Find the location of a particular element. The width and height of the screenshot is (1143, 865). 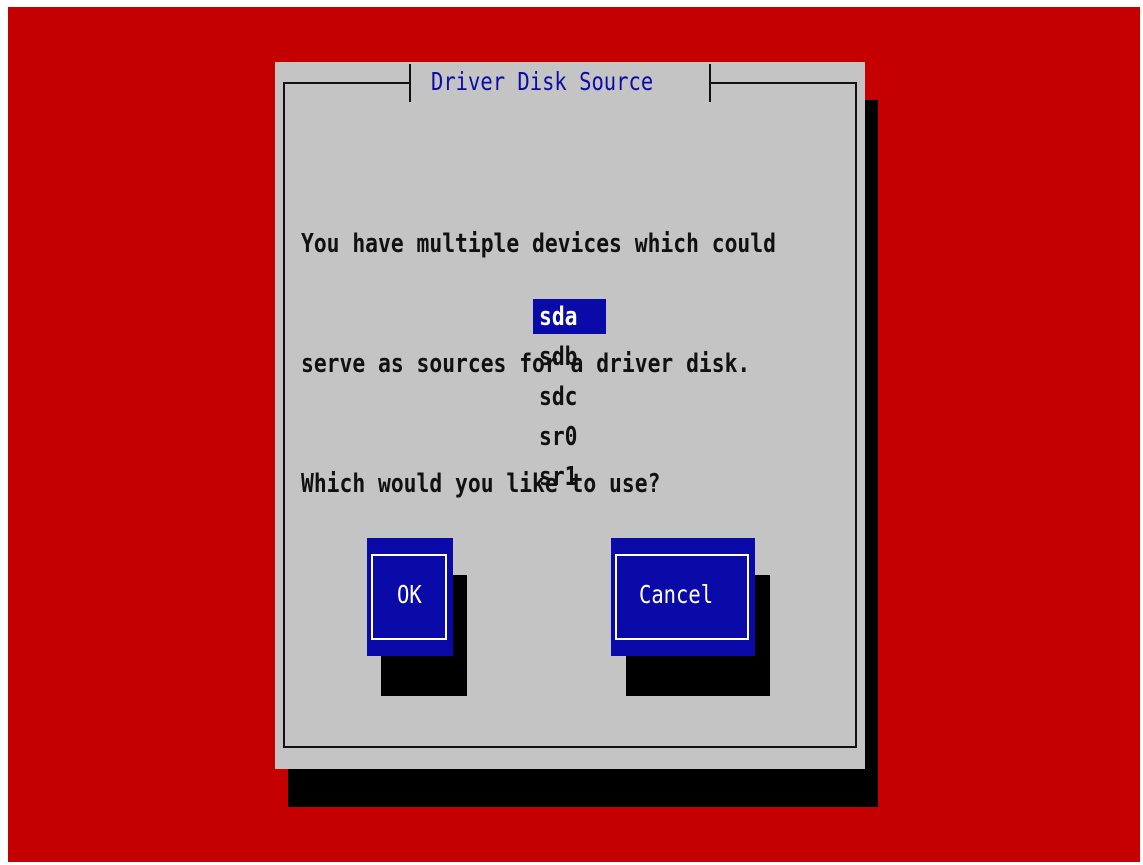

ok-button: OK is located at coordinates (410, 597).